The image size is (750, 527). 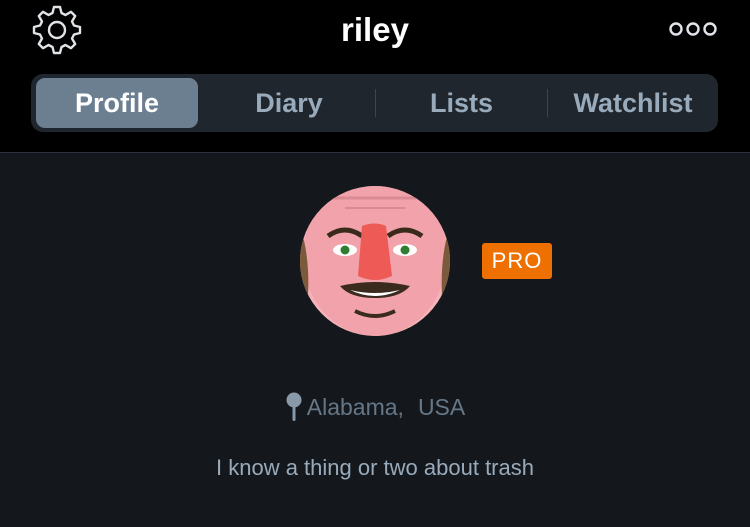 I want to click on map-pin-icon, so click(x=294, y=407).